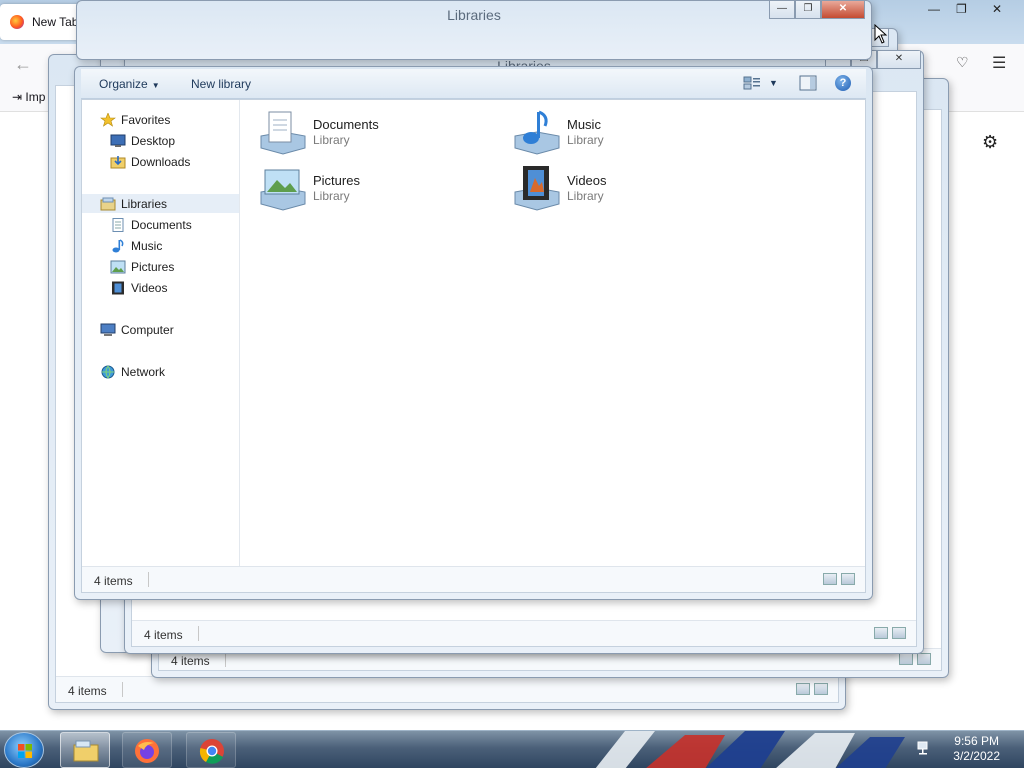 Image resolution: width=1024 pixels, height=768 pixels. What do you see at coordinates (374, 189) in the screenshot?
I see `library-pictures: Pictures Library` at bounding box center [374, 189].